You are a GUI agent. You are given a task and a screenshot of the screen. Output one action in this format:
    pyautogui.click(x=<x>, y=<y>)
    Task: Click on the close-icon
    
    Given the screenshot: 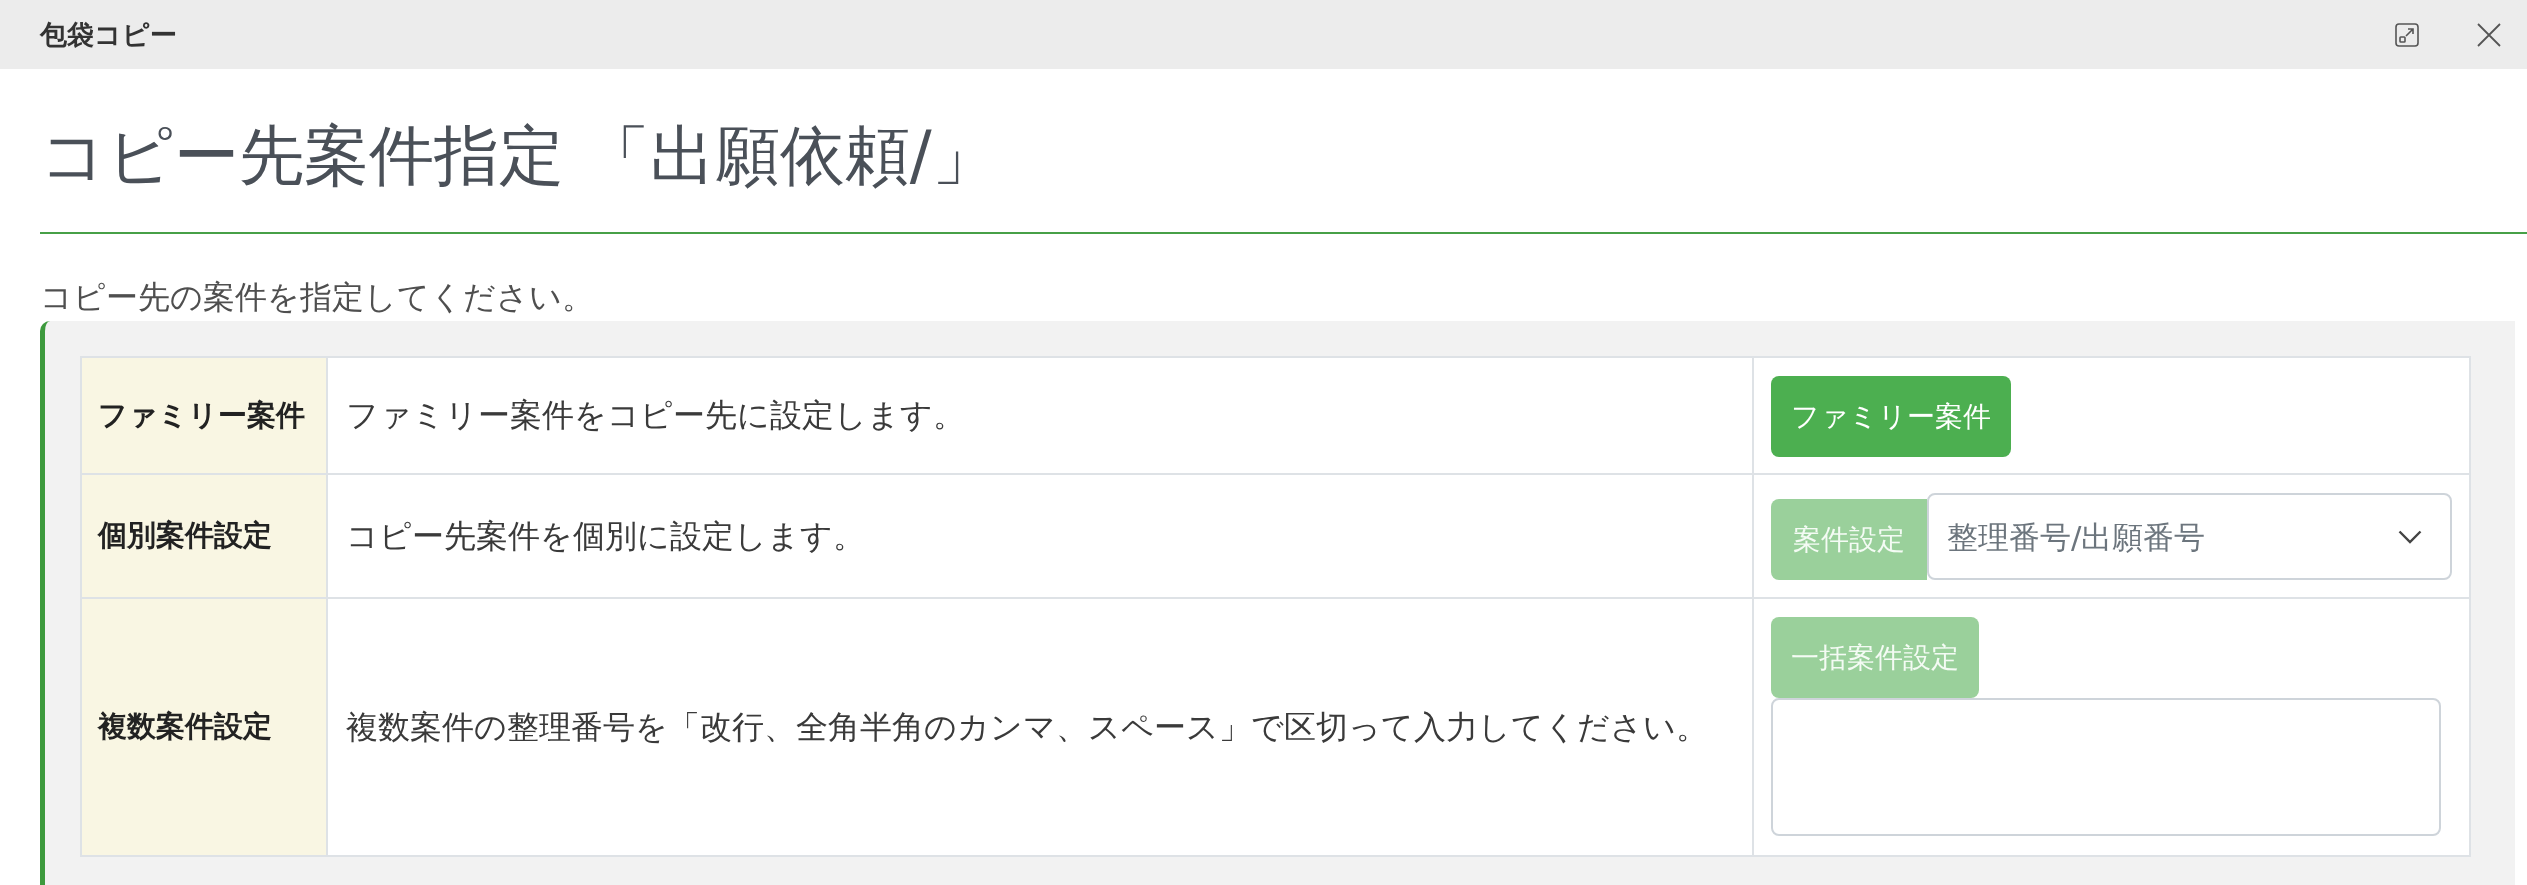 What is the action you would take?
    pyautogui.click(x=2489, y=34)
    